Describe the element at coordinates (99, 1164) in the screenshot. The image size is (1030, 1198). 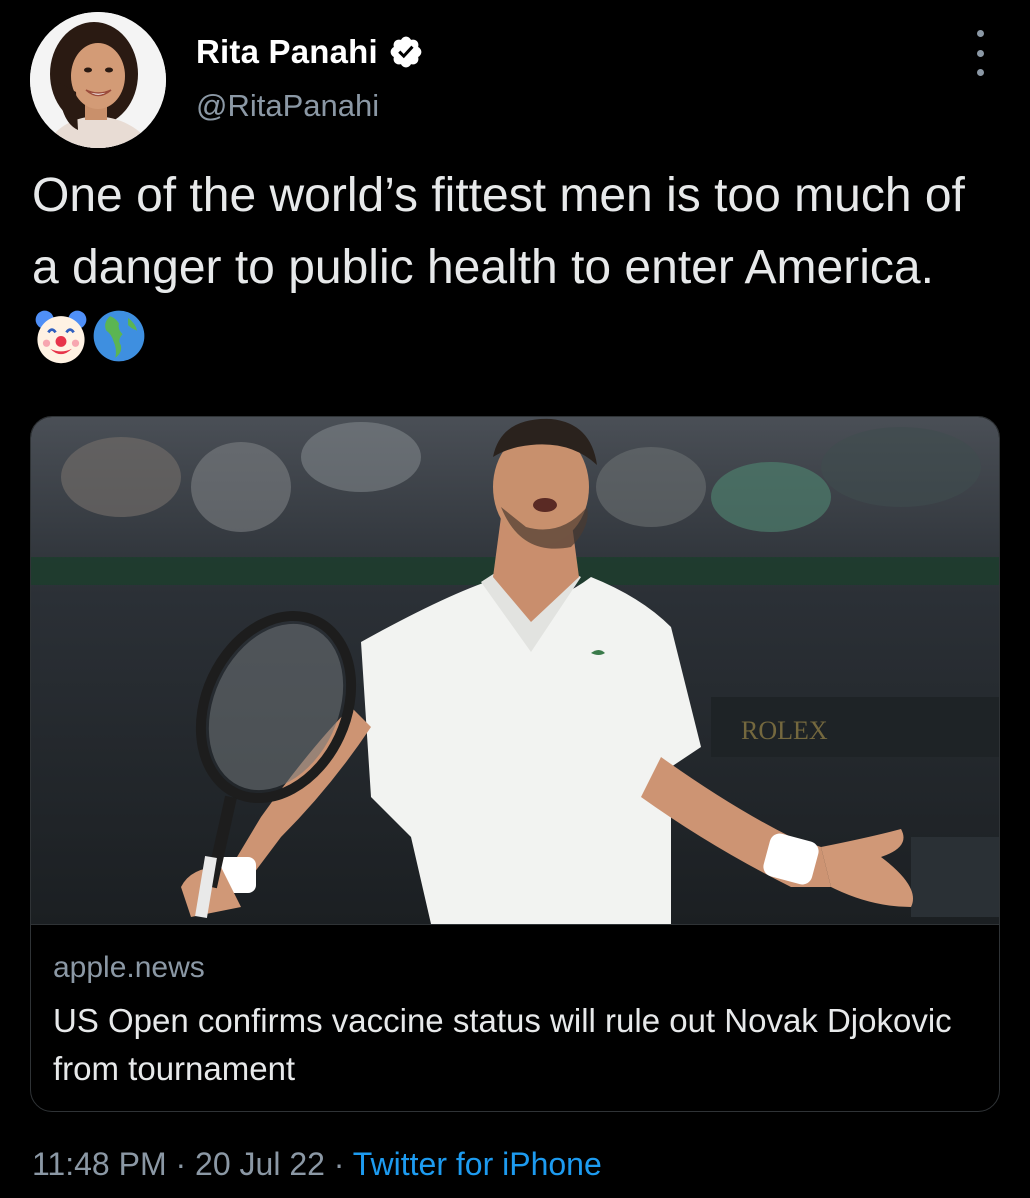
I see `tweet-time: 11:48 PM` at that location.